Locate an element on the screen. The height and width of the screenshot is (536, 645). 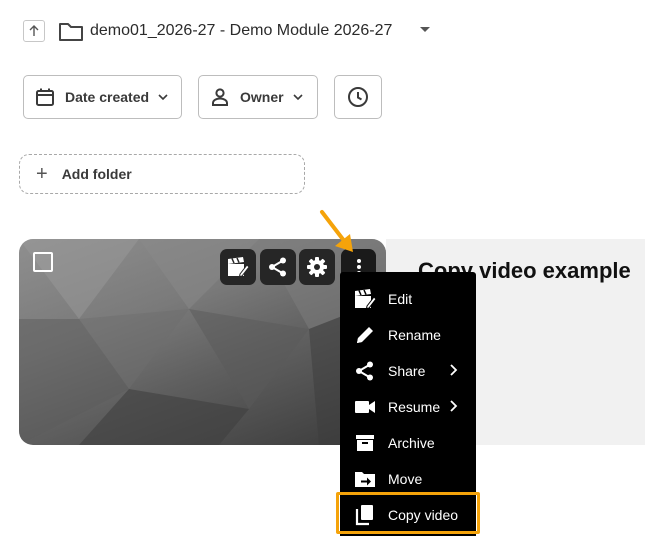
archive-icon is located at coordinates (365, 443).